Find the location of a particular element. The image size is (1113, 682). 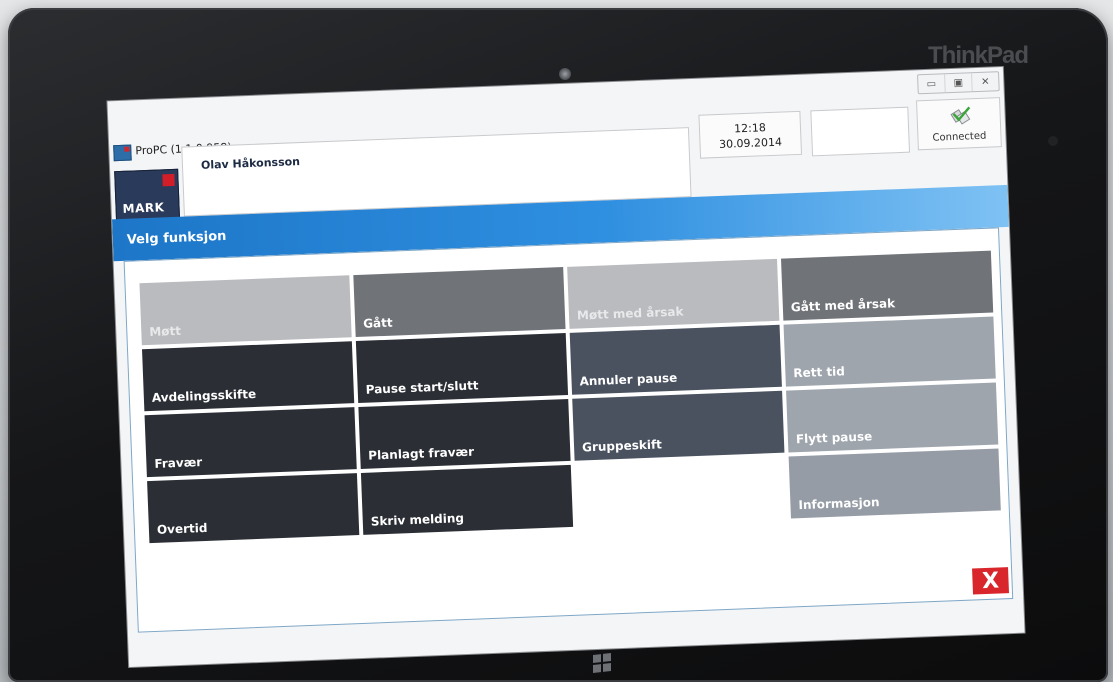

tile-avdelingsskifte: Avdelingsskifte is located at coordinates (248, 376).